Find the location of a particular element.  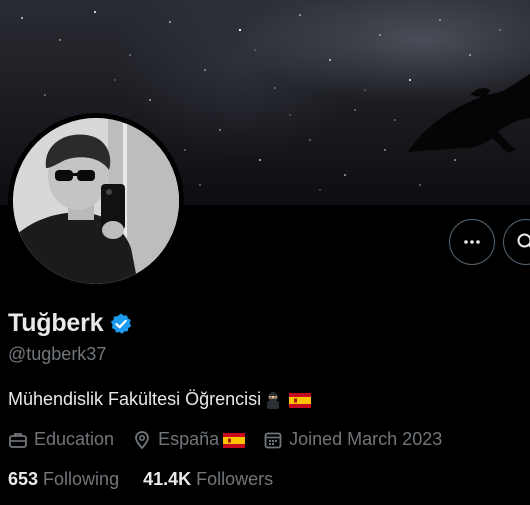

category-label: Education is located at coordinates (74, 439).